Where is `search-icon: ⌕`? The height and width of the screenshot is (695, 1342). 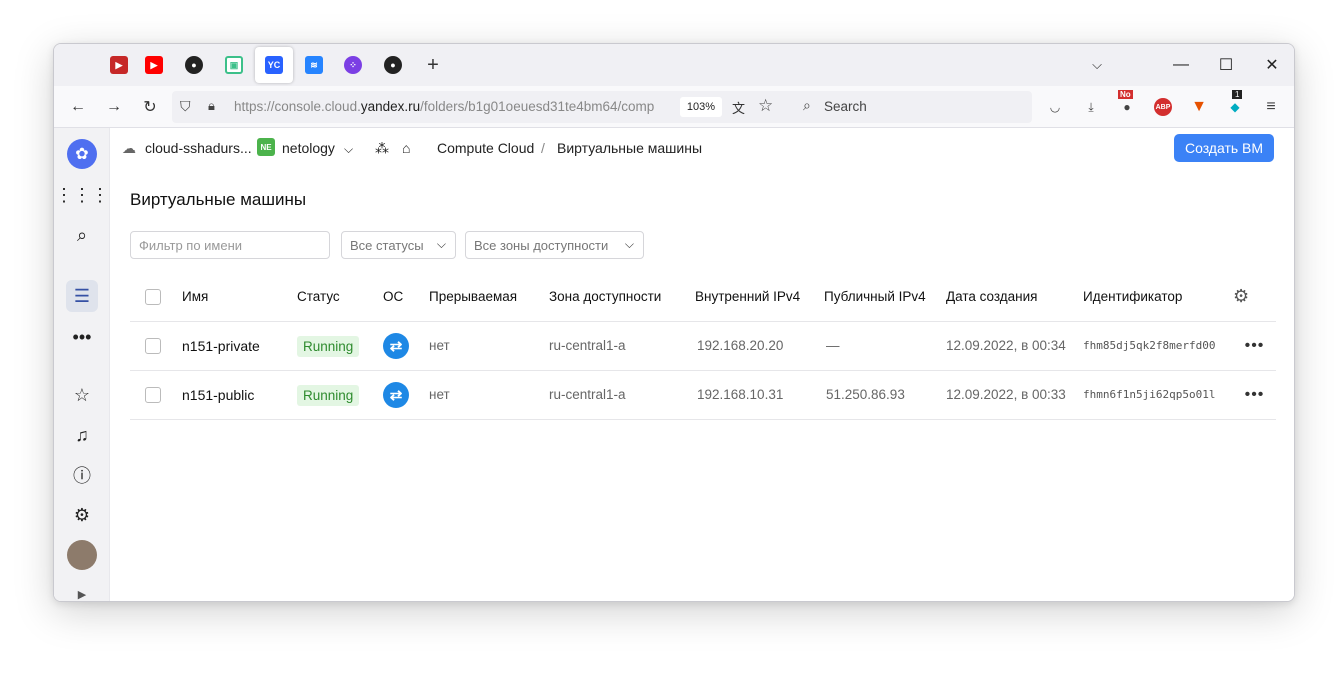
search-icon: ⌕ is located at coordinates (82, 235).